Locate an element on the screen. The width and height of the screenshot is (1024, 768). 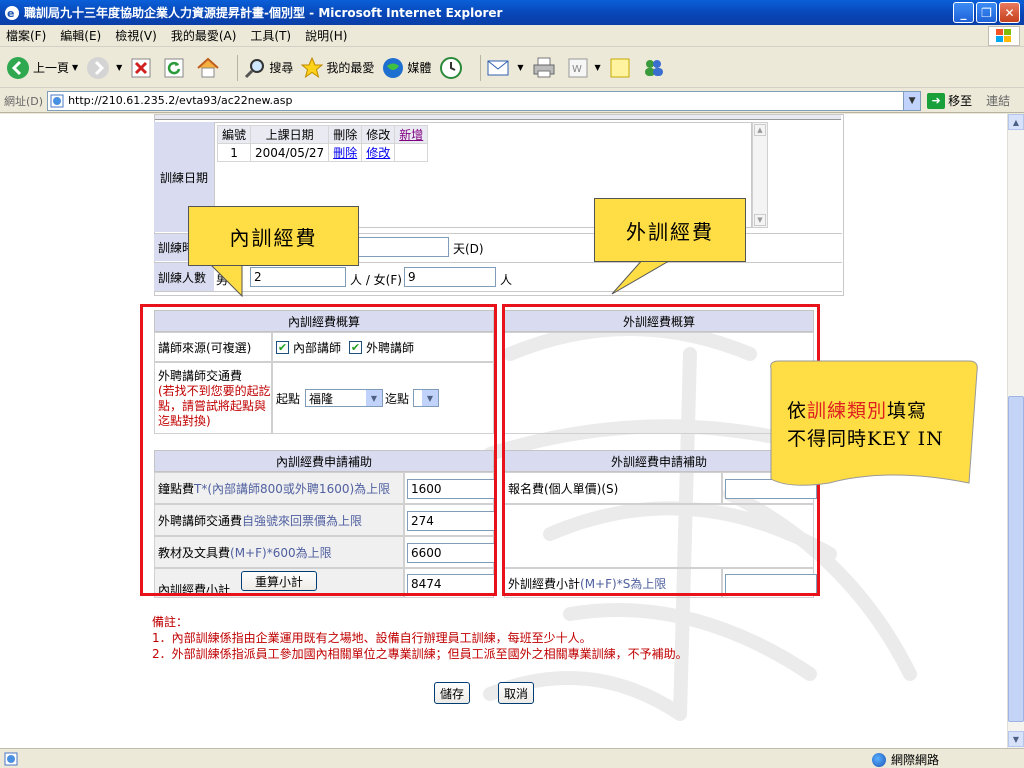
minimize-button: _ is located at coordinates (963, 12).